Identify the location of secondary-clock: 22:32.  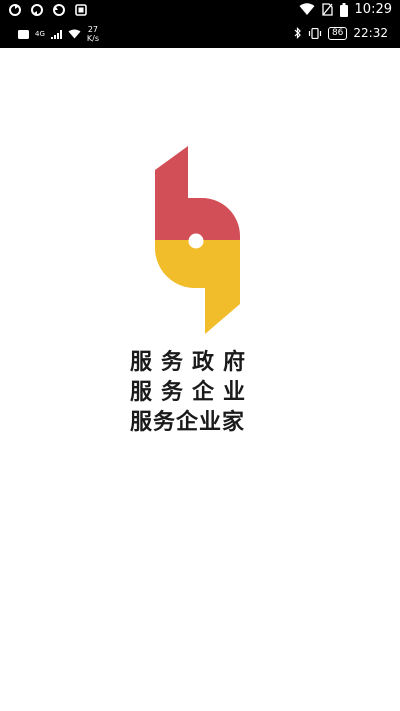
(370, 33).